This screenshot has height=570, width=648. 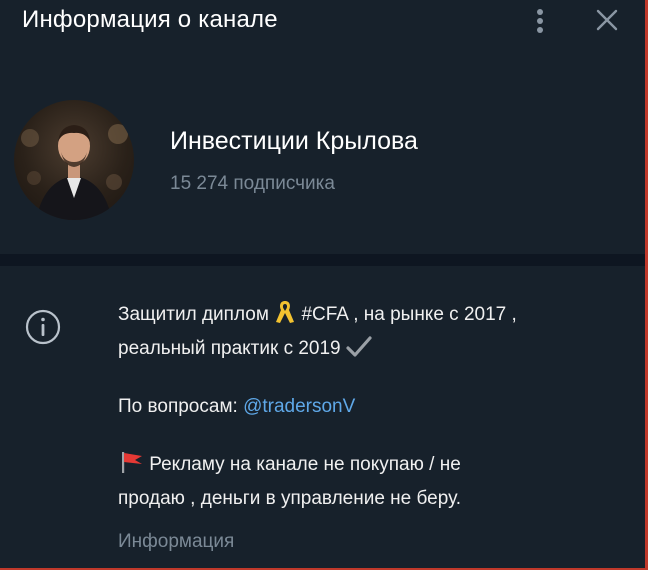 I want to click on channel-avatar, so click(x=74, y=160).